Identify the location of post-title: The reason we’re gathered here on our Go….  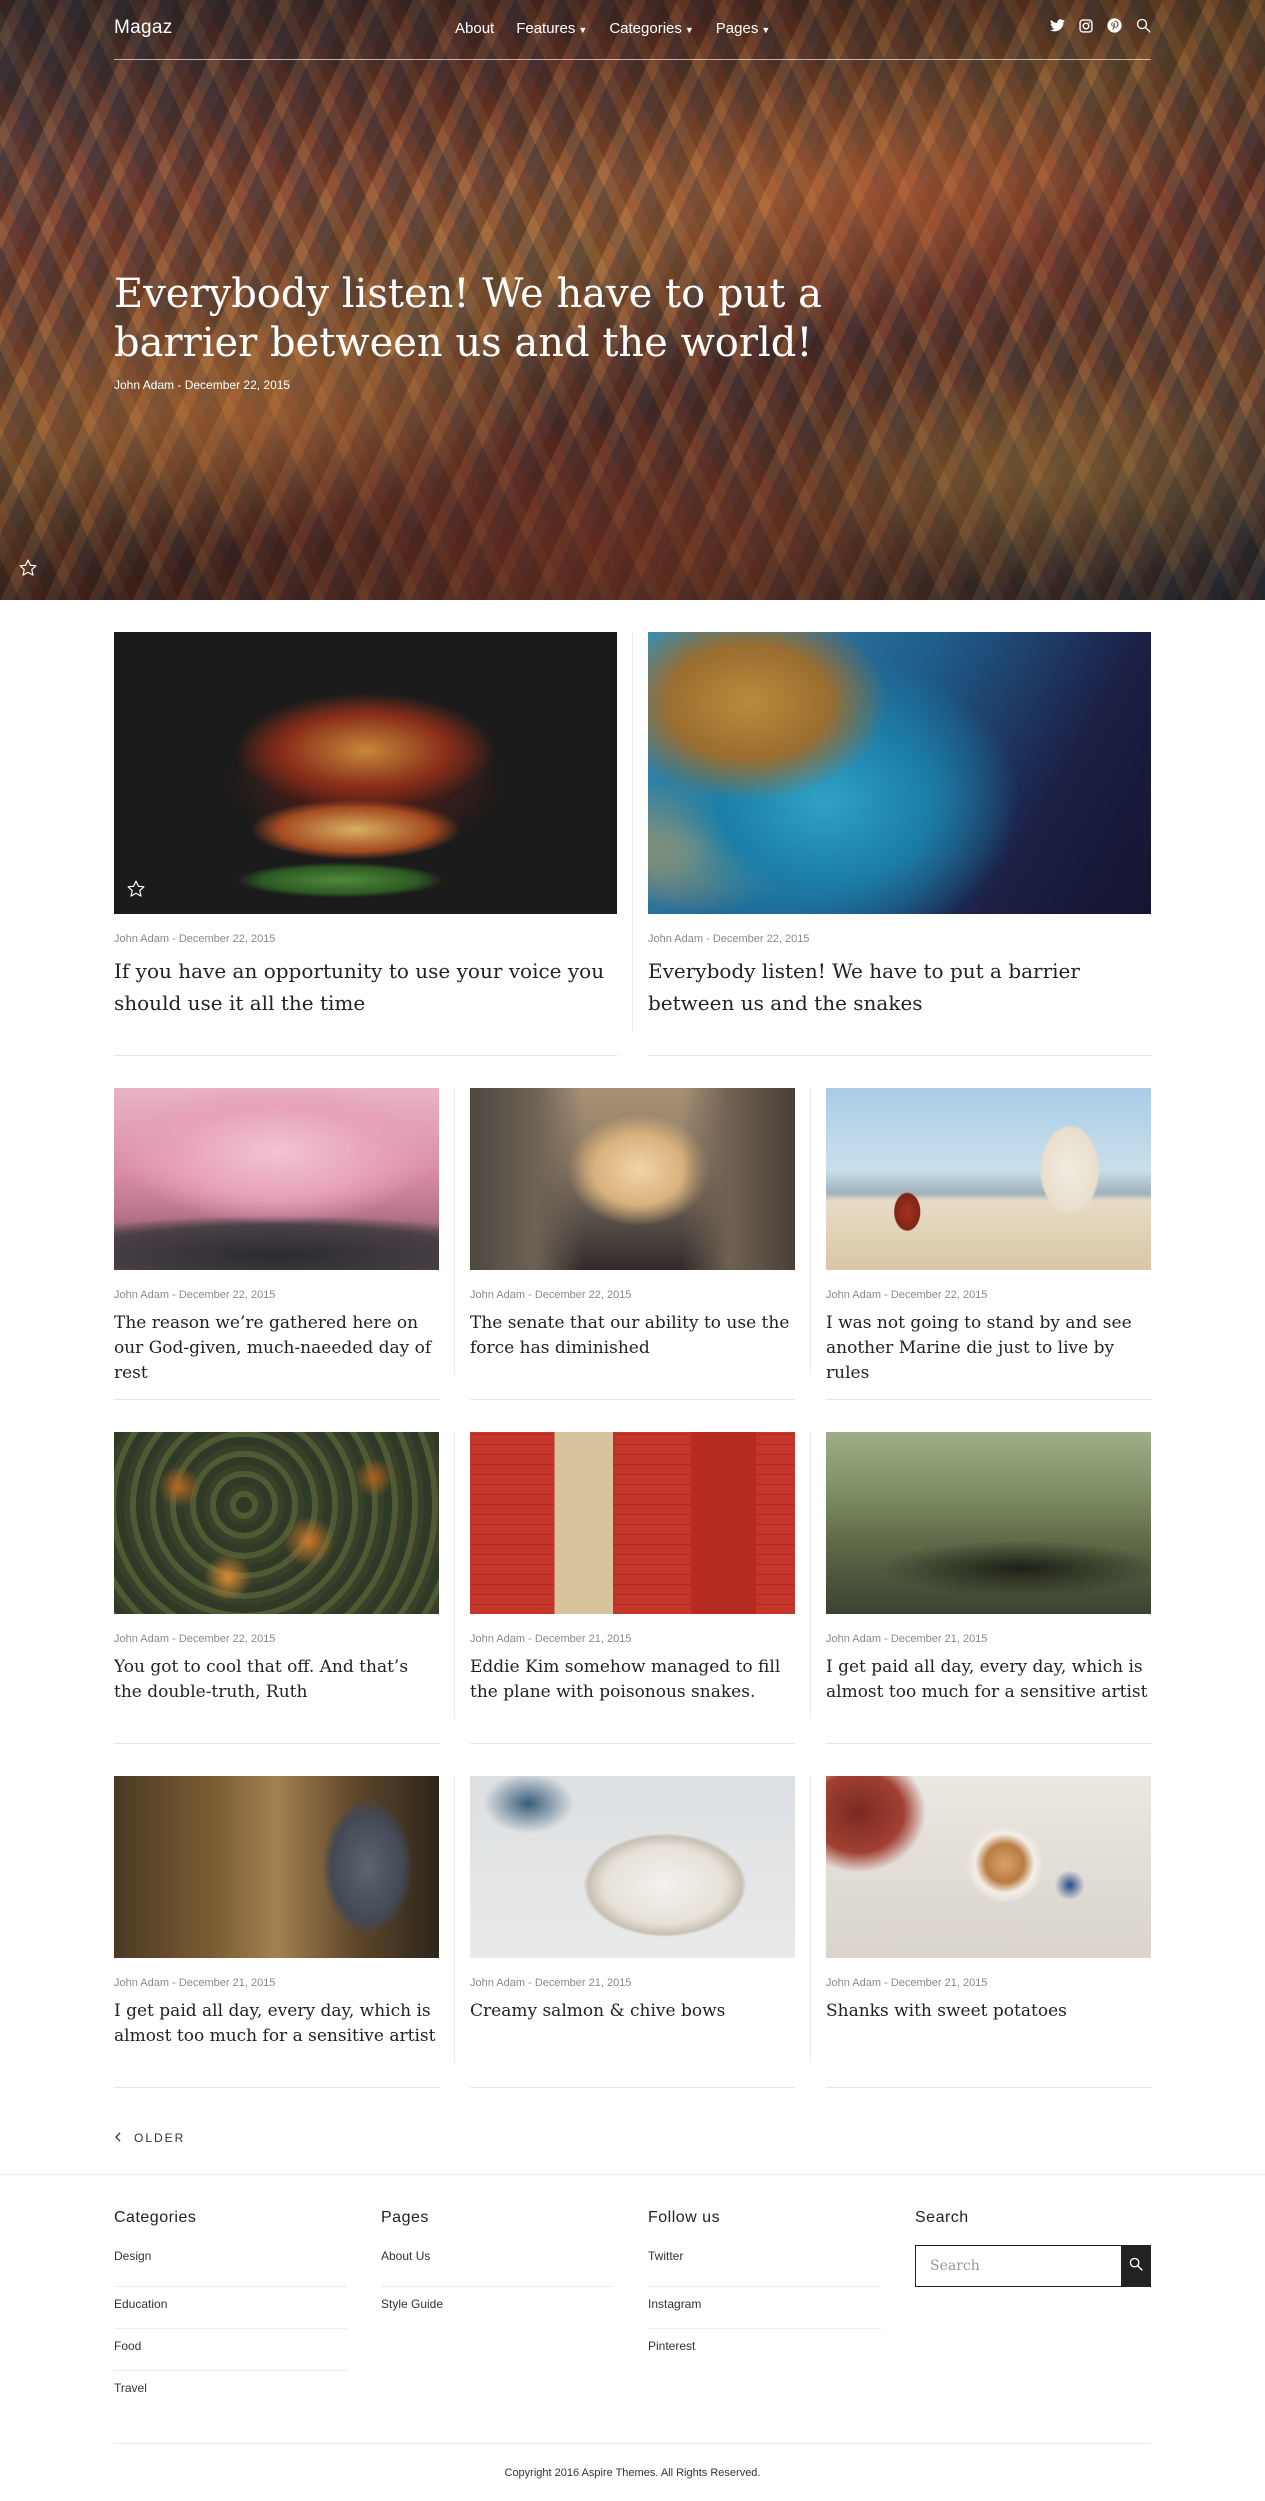
(276, 1348).